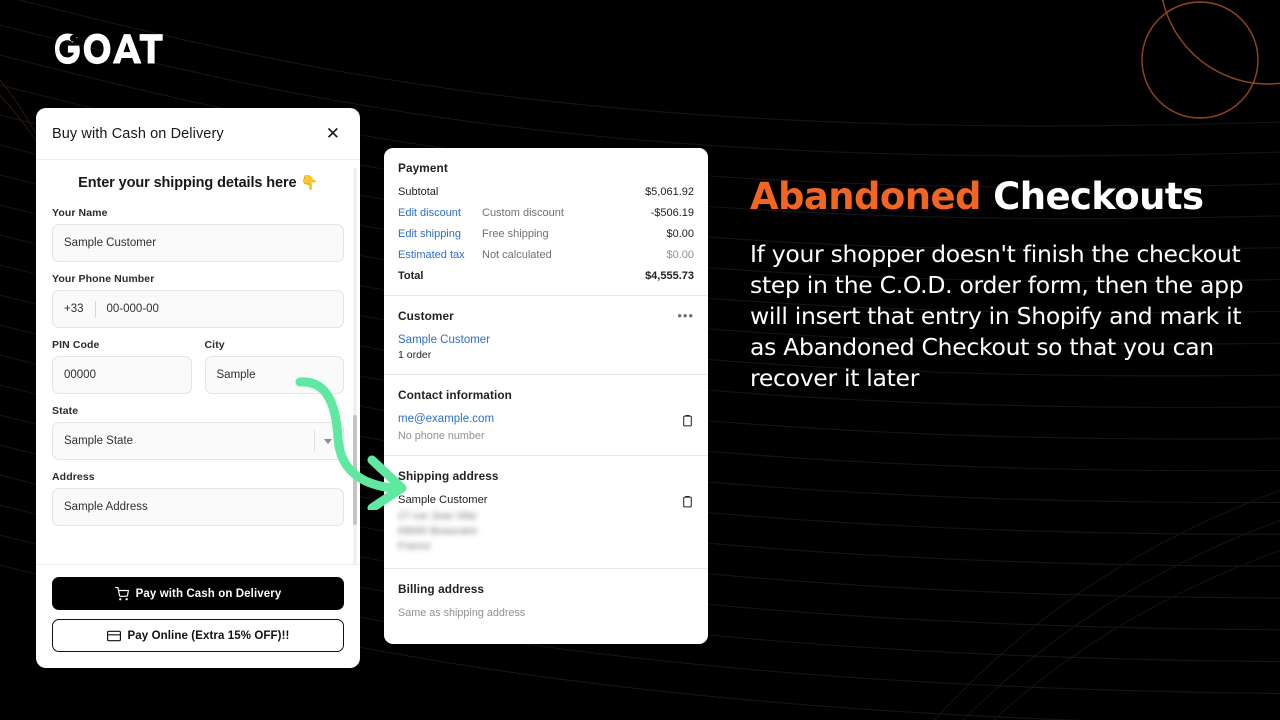 The height and width of the screenshot is (720, 1280). What do you see at coordinates (1098, 196) in the screenshot?
I see `marketing-title-rest: Checkouts` at bounding box center [1098, 196].